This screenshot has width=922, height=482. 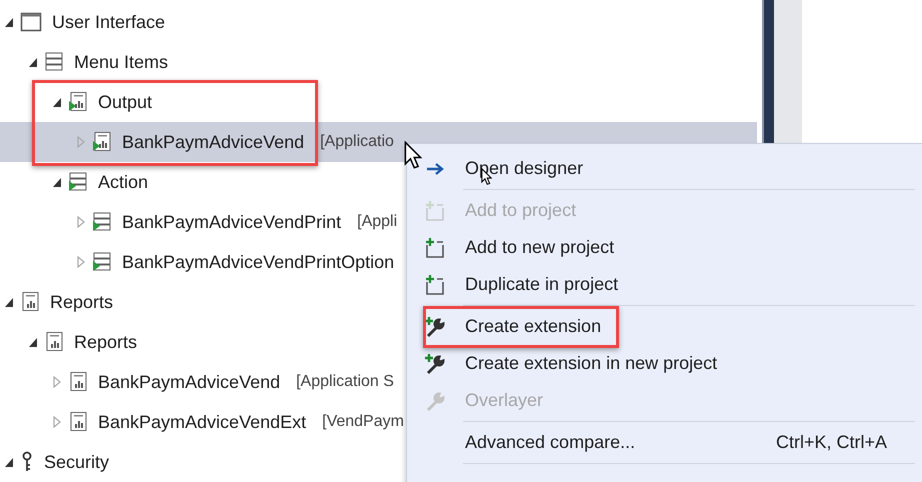 What do you see at coordinates (202, 422) in the screenshot?
I see `item-label: BankPaymAdviceVendExt` at bounding box center [202, 422].